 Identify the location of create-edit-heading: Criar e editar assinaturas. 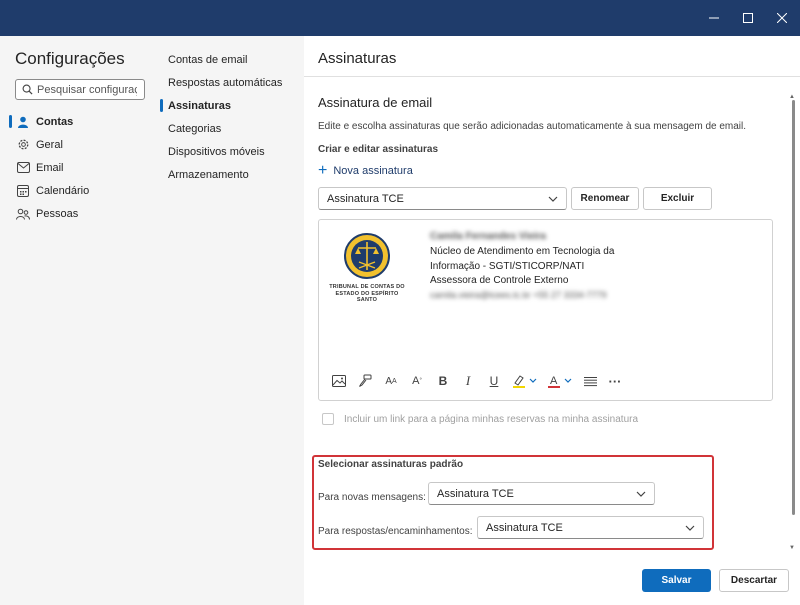
(378, 149).